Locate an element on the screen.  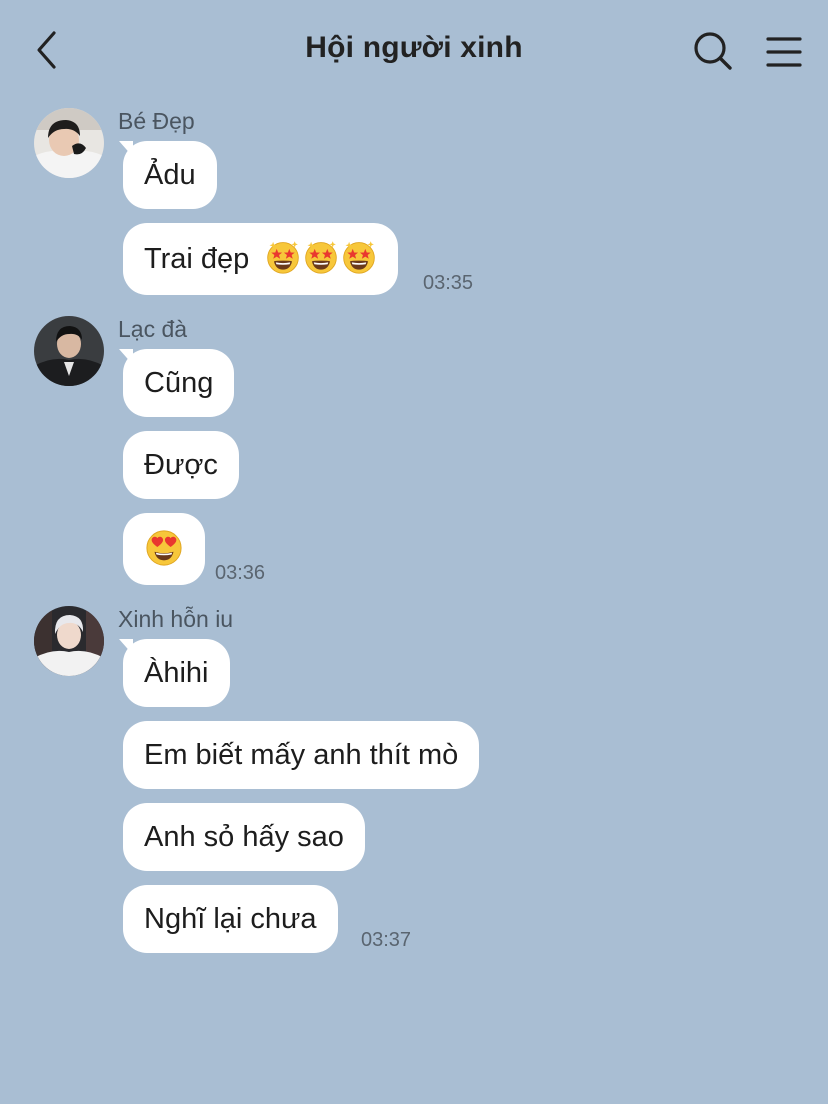
message-bubble: Em biết mấy anh thít mò is located at coordinates (301, 755).